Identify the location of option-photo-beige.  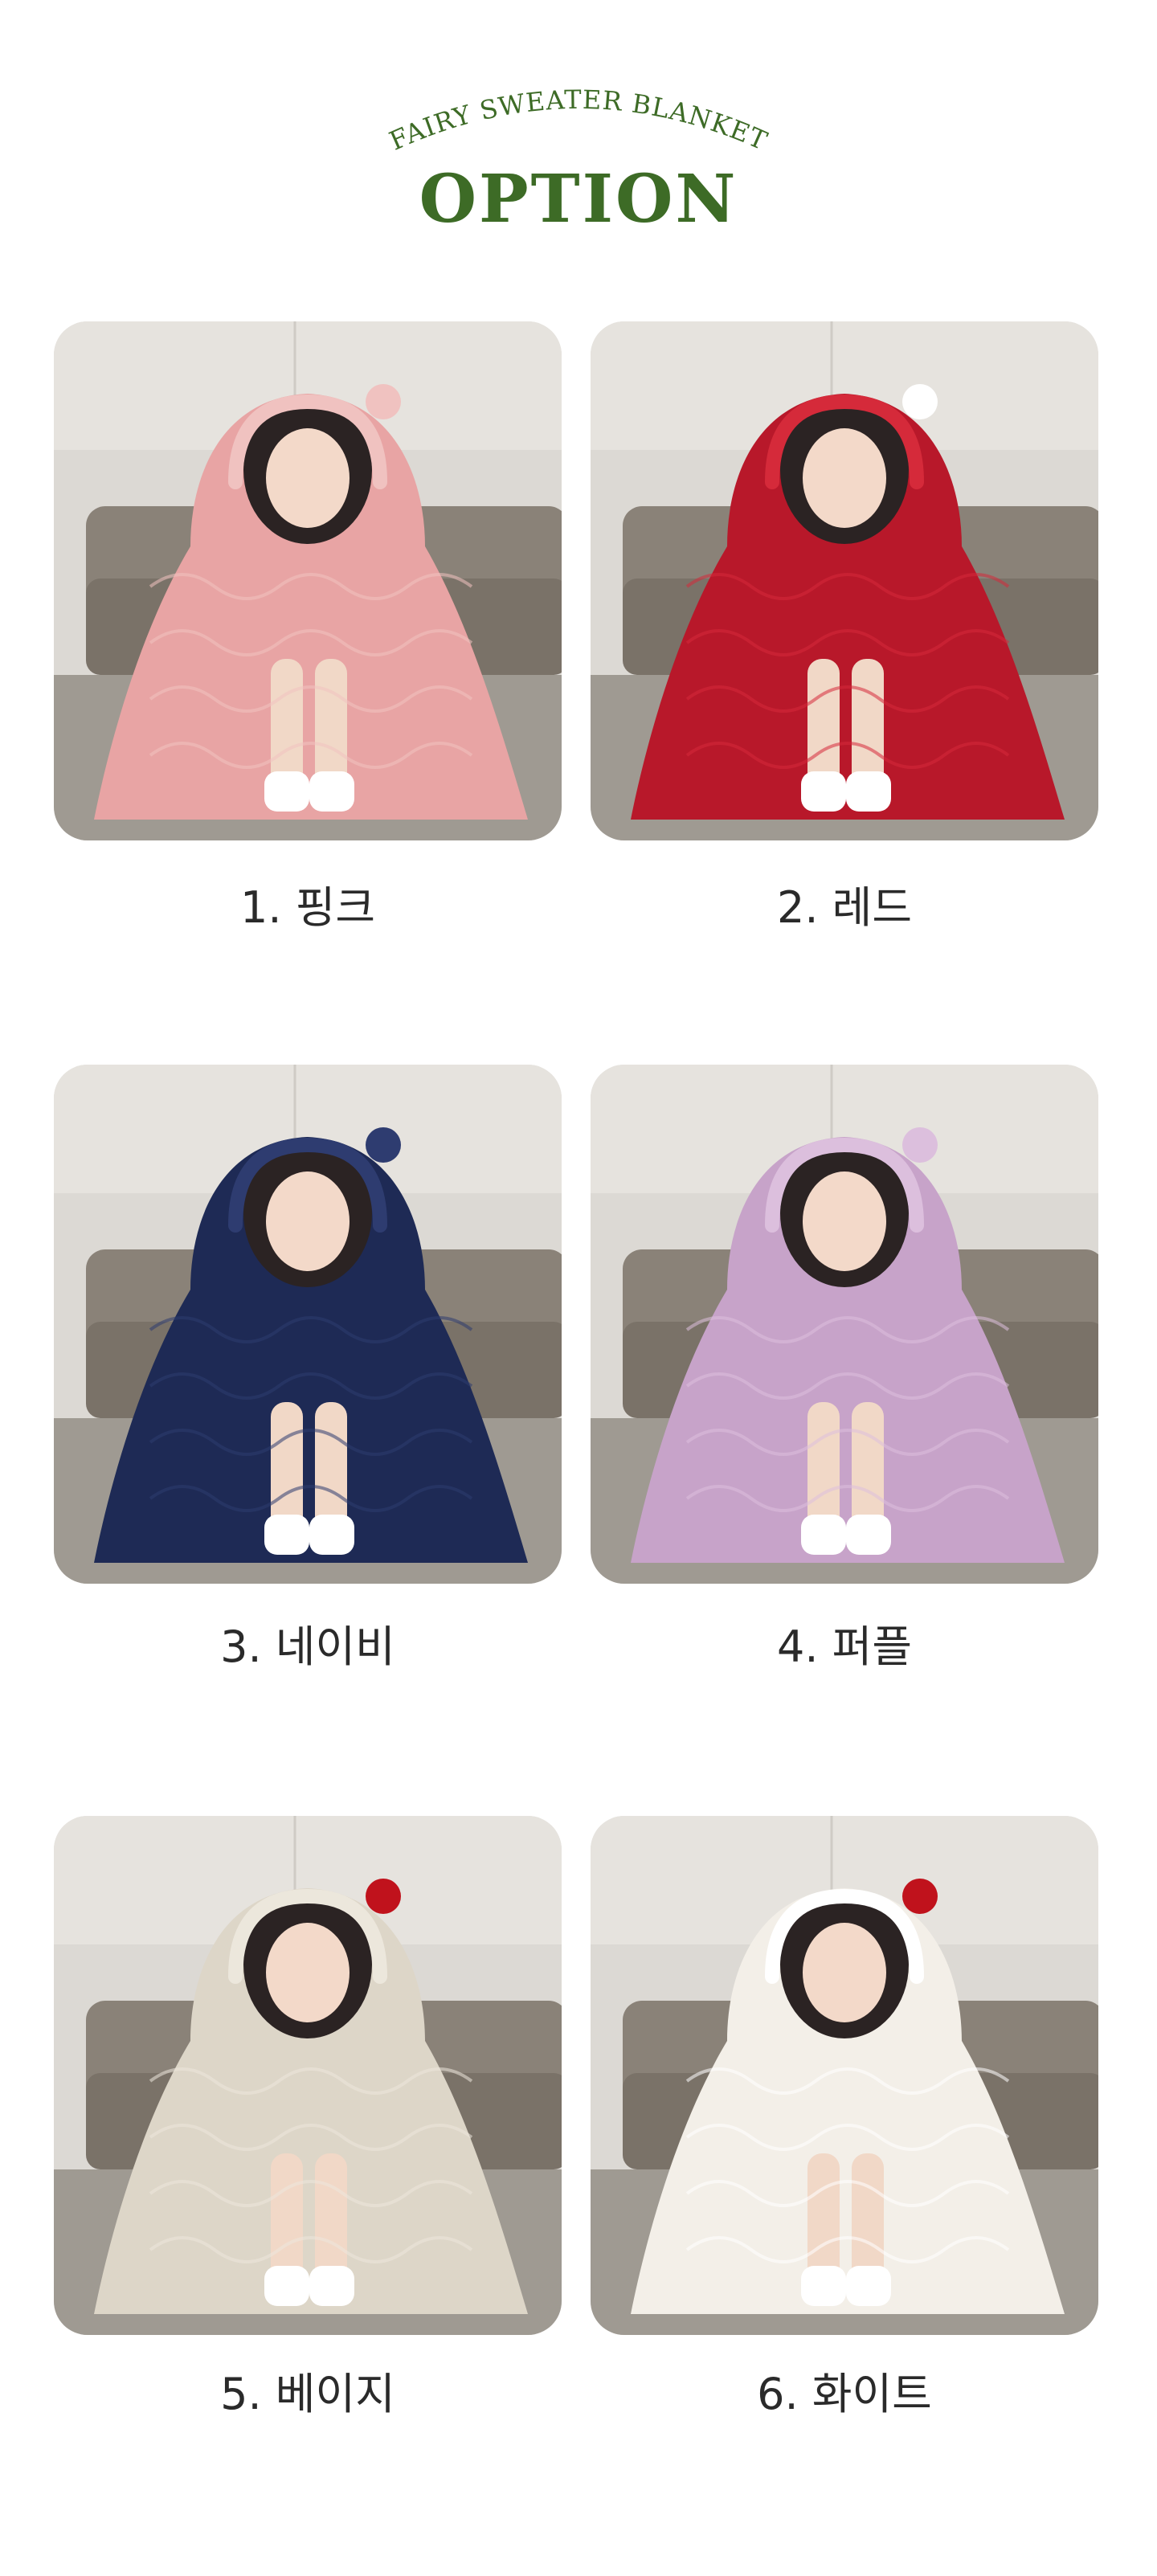
(308, 2075).